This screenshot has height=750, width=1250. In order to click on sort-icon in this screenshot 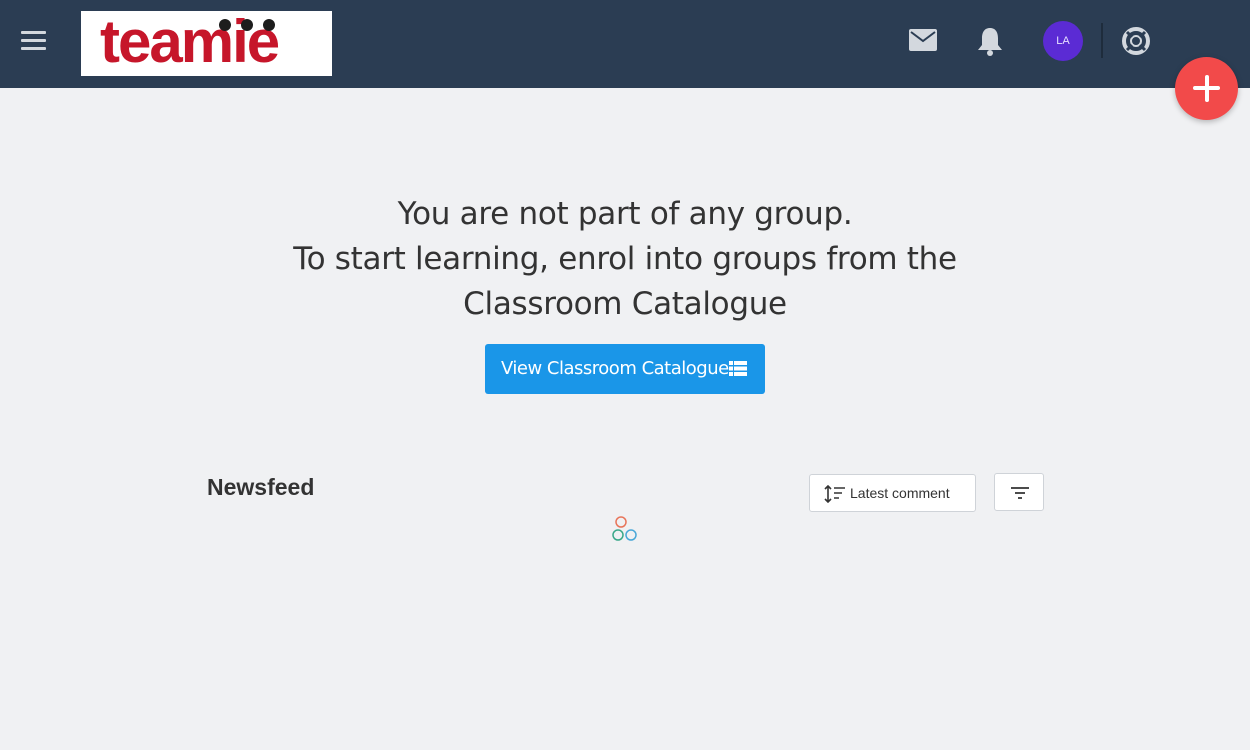, I will do `click(834, 494)`.